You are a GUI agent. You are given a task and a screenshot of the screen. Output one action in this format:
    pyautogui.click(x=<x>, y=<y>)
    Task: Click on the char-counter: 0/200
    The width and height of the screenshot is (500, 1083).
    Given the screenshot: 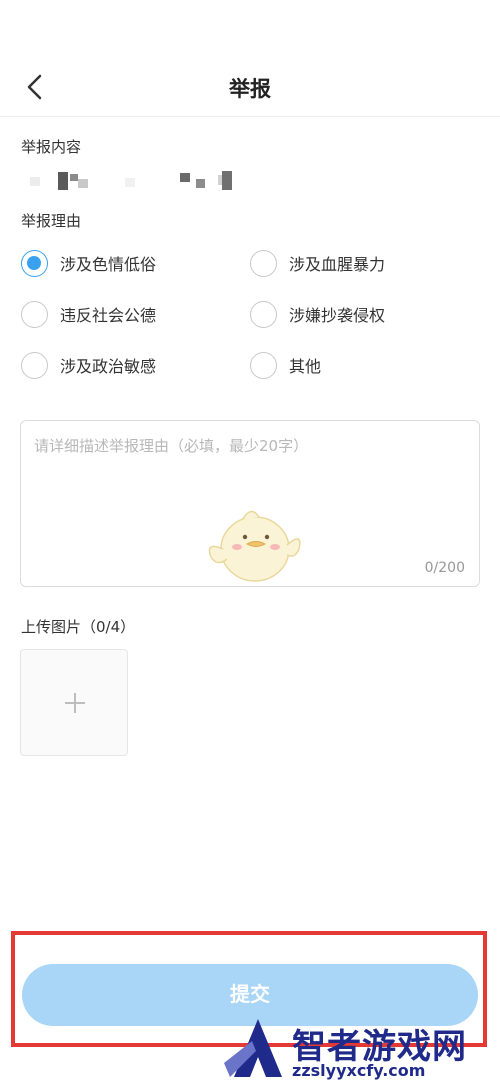 What is the action you would take?
    pyautogui.click(x=444, y=568)
    